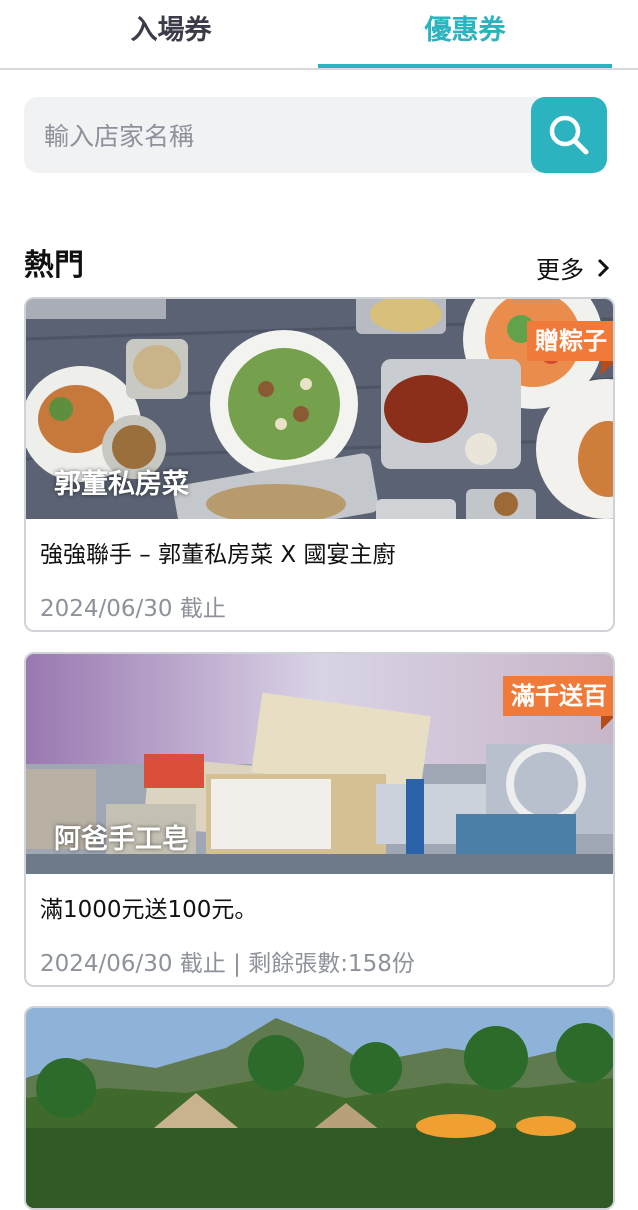 The height and width of the screenshot is (1210, 638). I want to click on search-input, so click(284, 136).